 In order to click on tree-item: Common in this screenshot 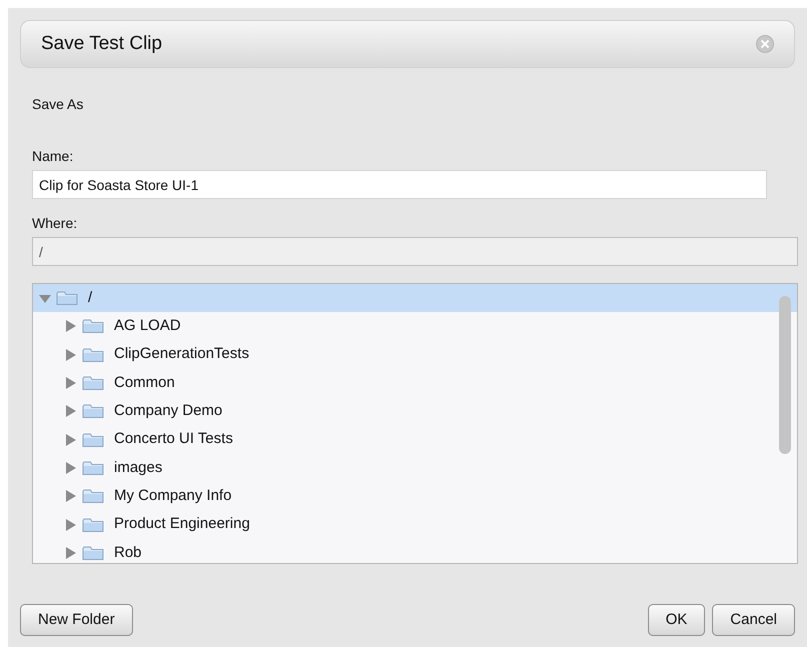, I will do `click(415, 383)`.